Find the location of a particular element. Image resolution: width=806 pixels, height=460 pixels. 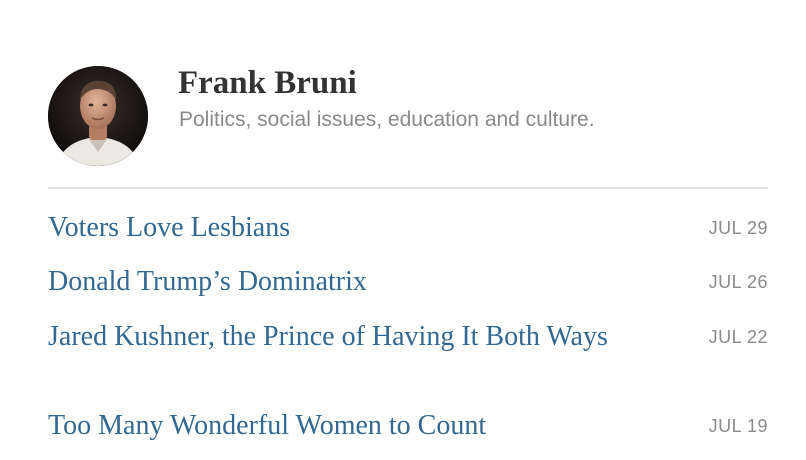

story-date: JUL 19 is located at coordinates (738, 426).